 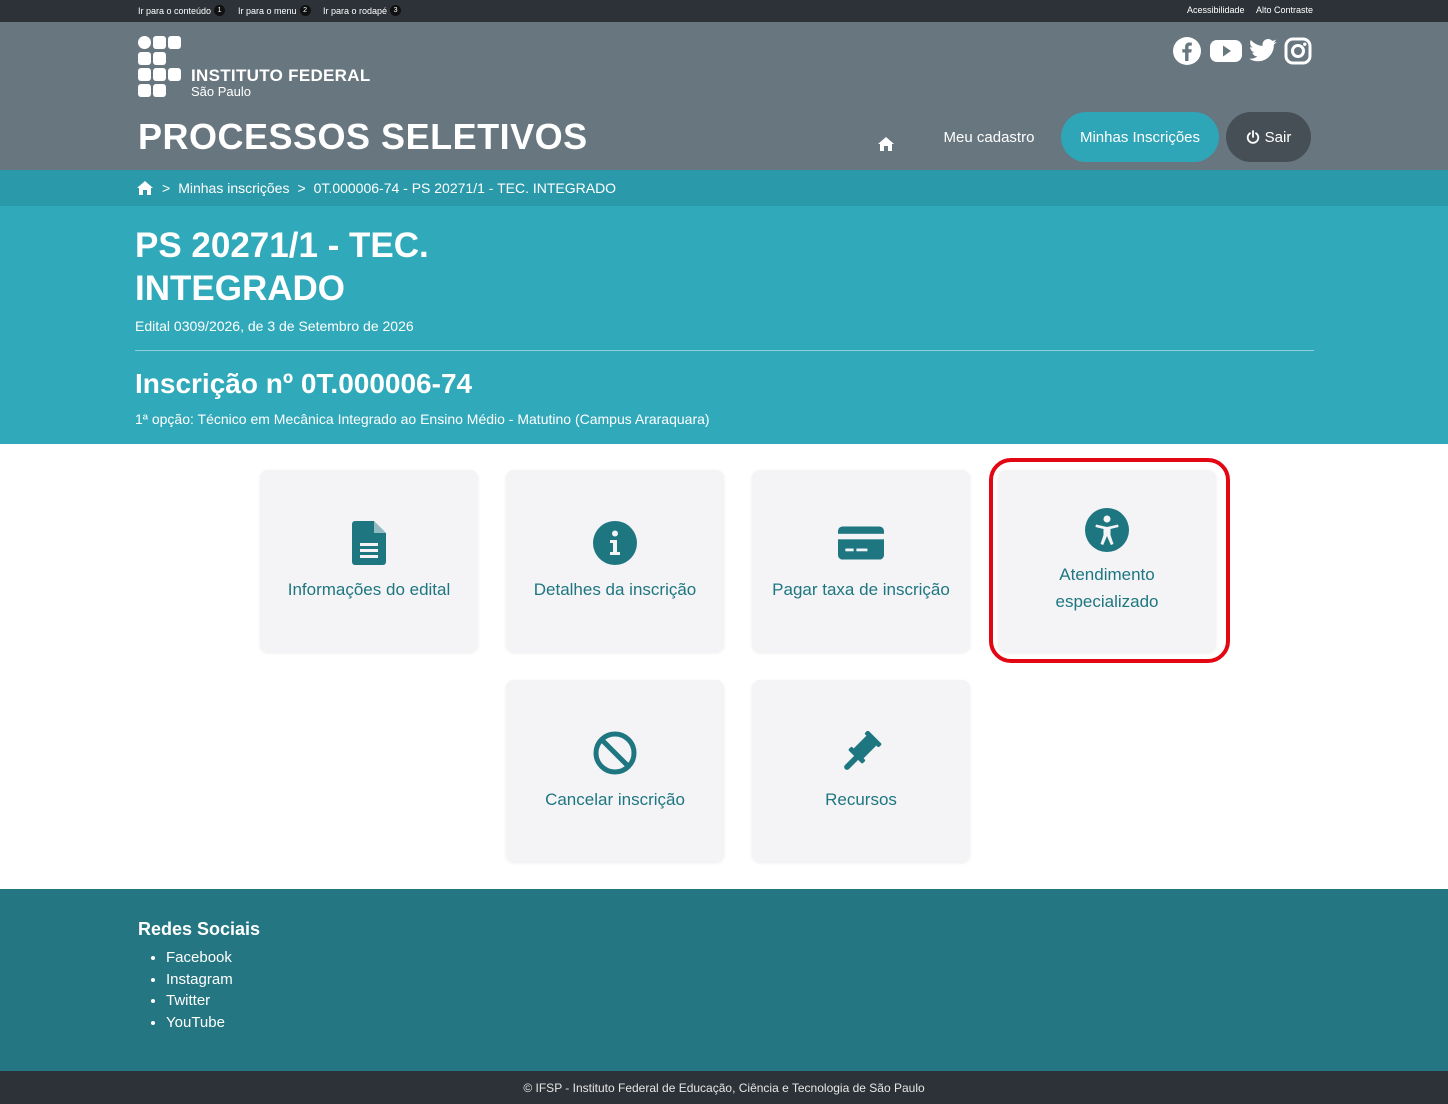 I want to click on footer-link-twitter: Twitter, so click(x=188, y=1000).